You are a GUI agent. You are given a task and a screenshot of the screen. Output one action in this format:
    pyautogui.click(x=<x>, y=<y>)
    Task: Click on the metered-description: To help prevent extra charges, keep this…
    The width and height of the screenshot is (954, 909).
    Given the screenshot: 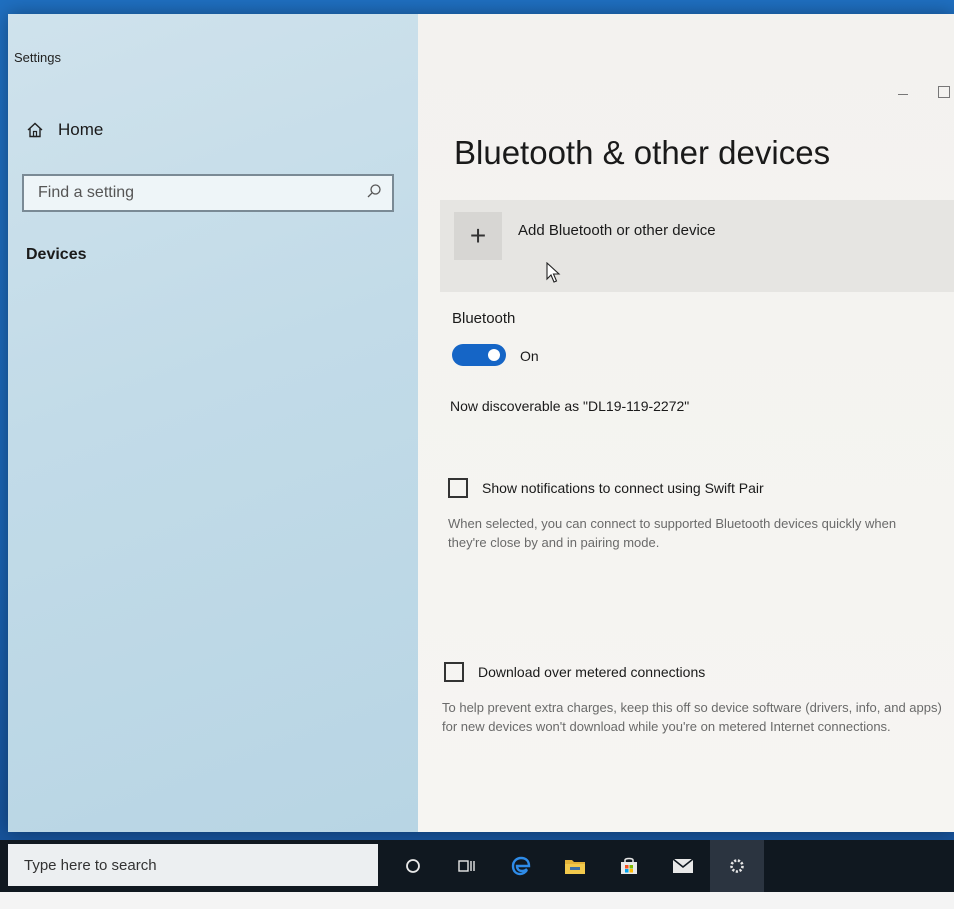 What is the action you would take?
    pyautogui.click(x=692, y=717)
    